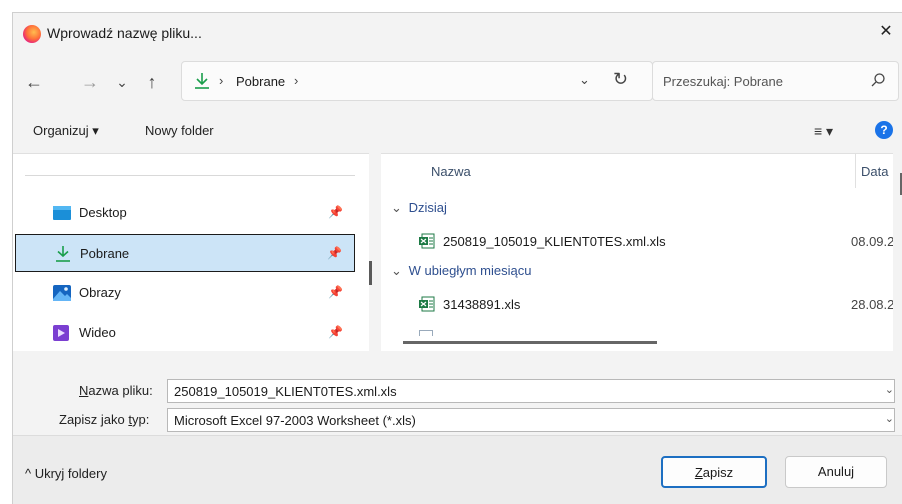 This screenshot has height=504, width=902. What do you see at coordinates (62, 213) in the screenshot?
I see `desktop-icon` at bounding box center [62, 213].